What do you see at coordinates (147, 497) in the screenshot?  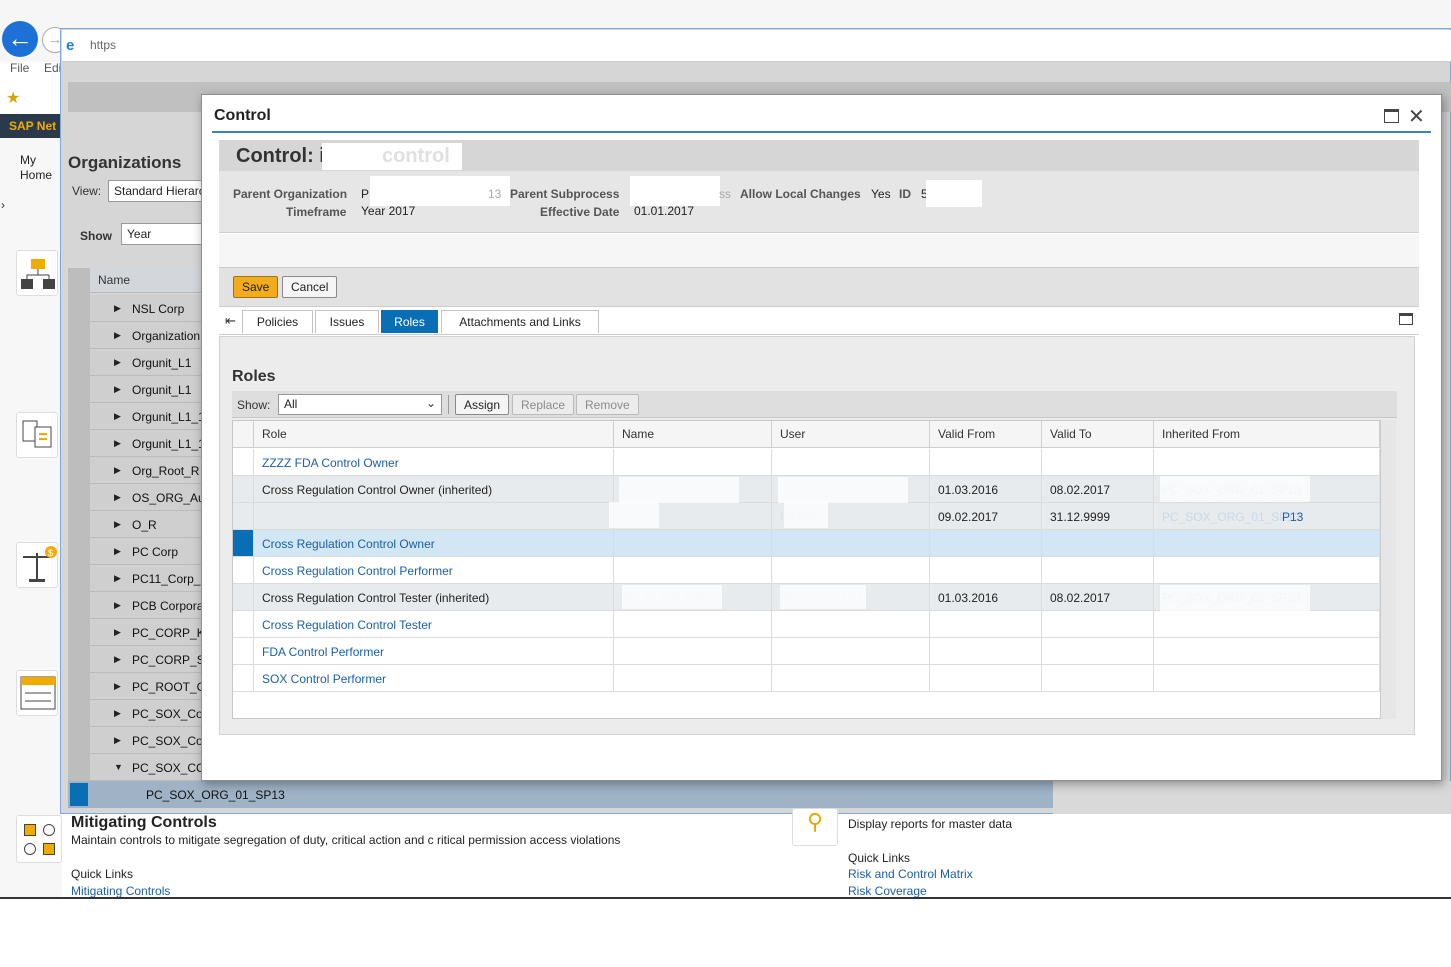 I see `tree-row: ▶ OS_ORG_Au` at bounding box center [147, 497].